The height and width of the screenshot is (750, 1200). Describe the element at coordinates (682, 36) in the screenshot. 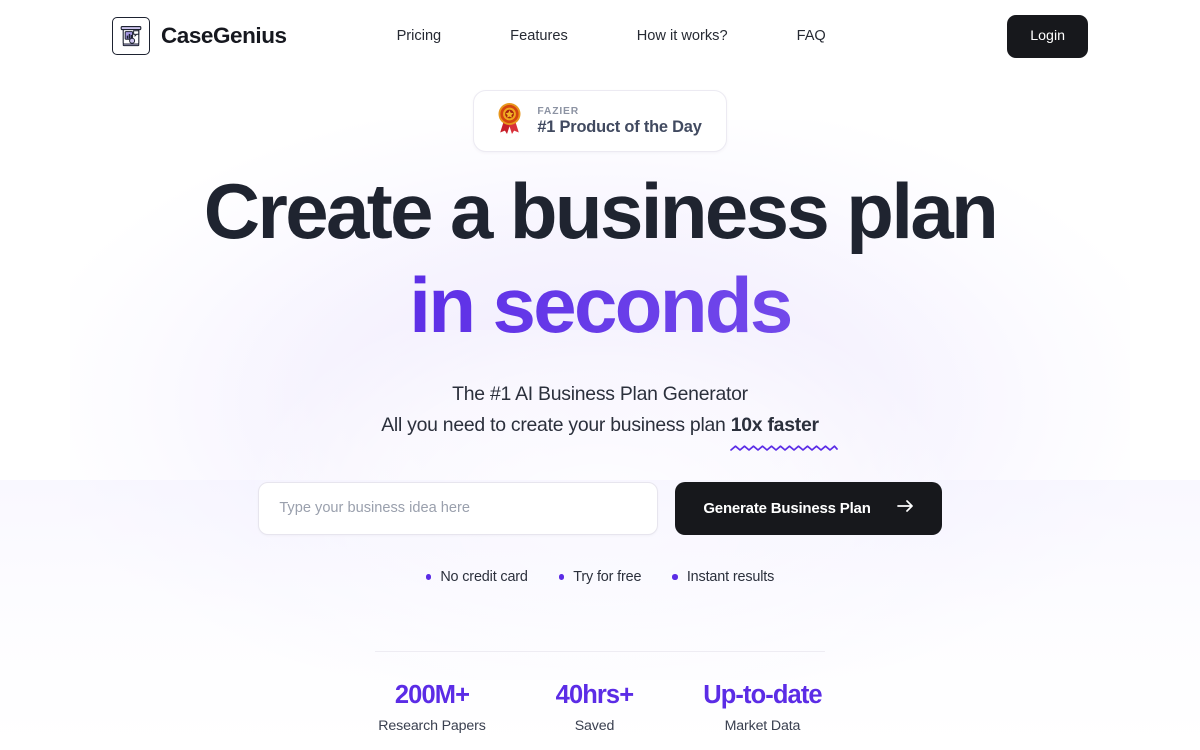

I see `nav-item-how-it-works: How it works?` at that location.